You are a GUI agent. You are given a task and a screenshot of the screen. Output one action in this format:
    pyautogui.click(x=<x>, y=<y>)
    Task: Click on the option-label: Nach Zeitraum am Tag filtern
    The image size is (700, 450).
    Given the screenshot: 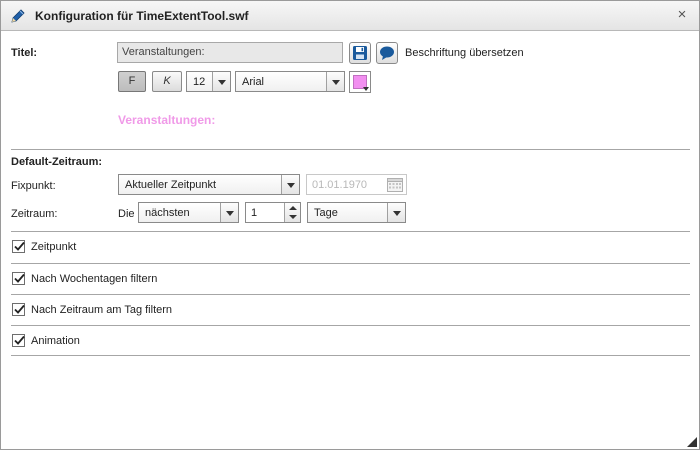 What is the action you would take?
    pyautogui.click(x=101, y=310)
    